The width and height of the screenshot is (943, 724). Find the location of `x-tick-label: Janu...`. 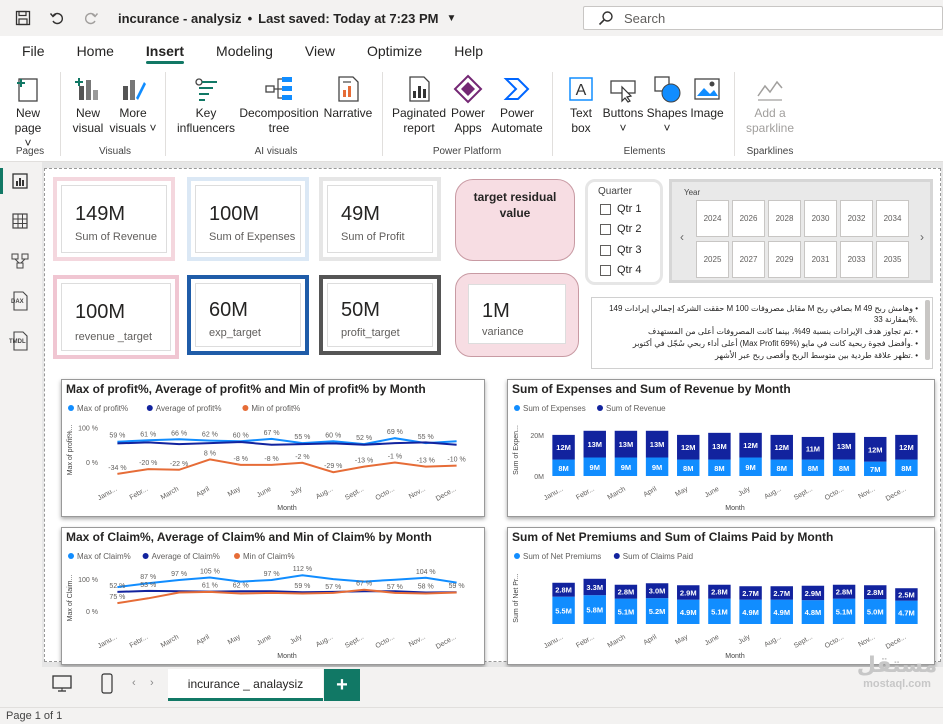

x-tick-label: Janu... is located at coordinates (108, 494).